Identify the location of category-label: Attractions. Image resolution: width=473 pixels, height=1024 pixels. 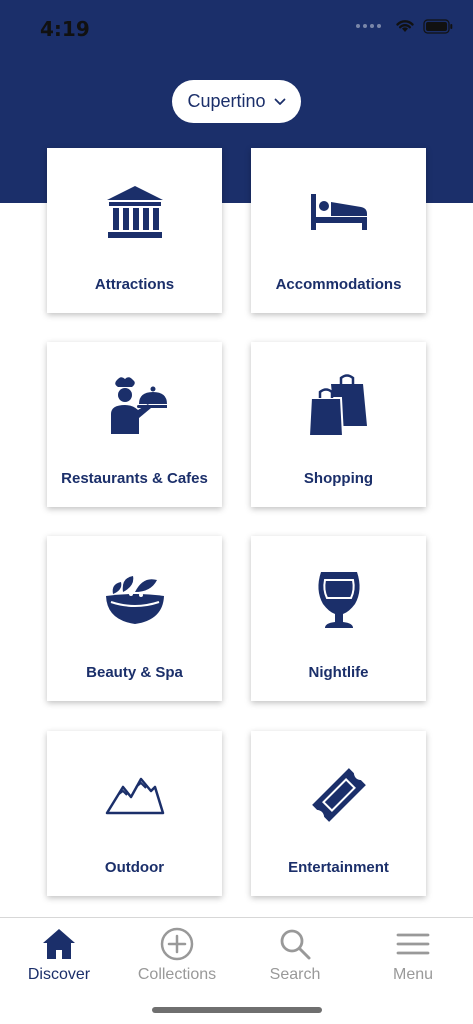
(134, 284).